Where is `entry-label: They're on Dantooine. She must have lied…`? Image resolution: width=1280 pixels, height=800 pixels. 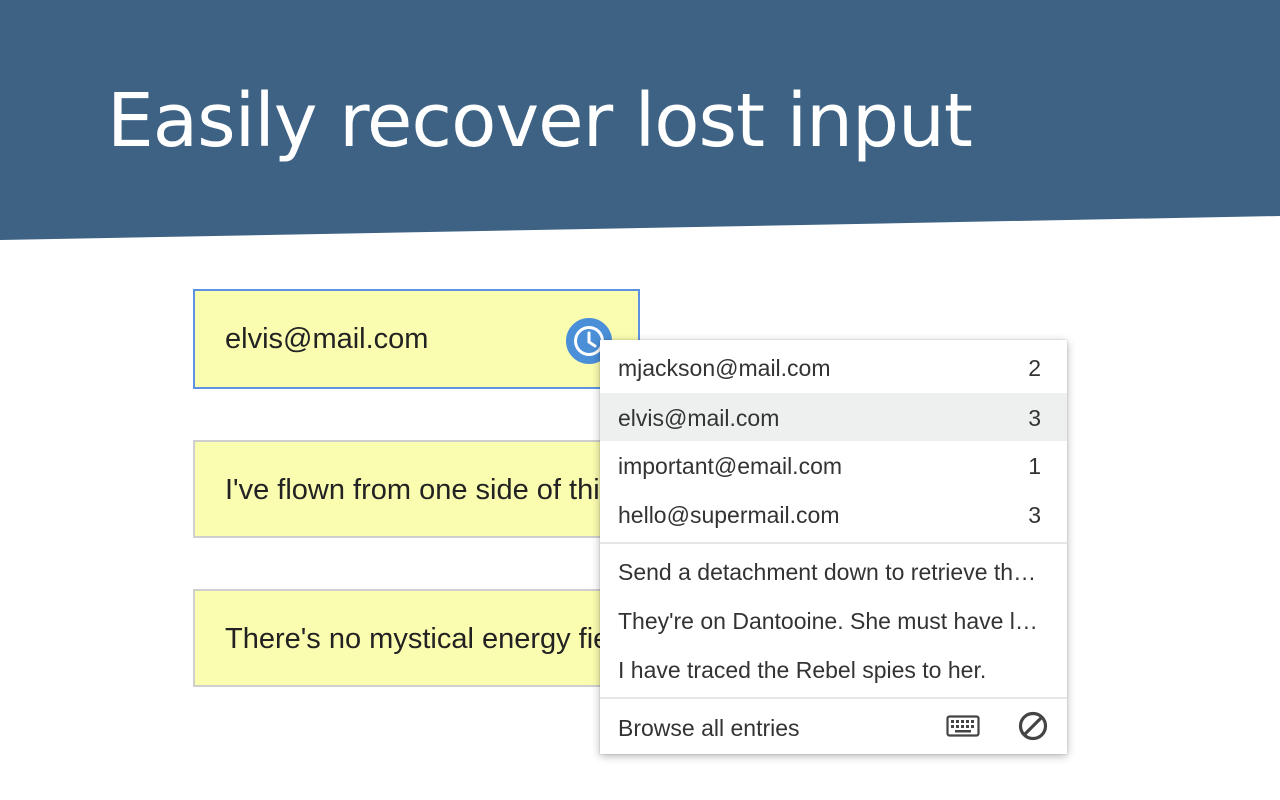
entry-label: They're on Dantooine. She must have lied… is located at coordinates (828, 621).